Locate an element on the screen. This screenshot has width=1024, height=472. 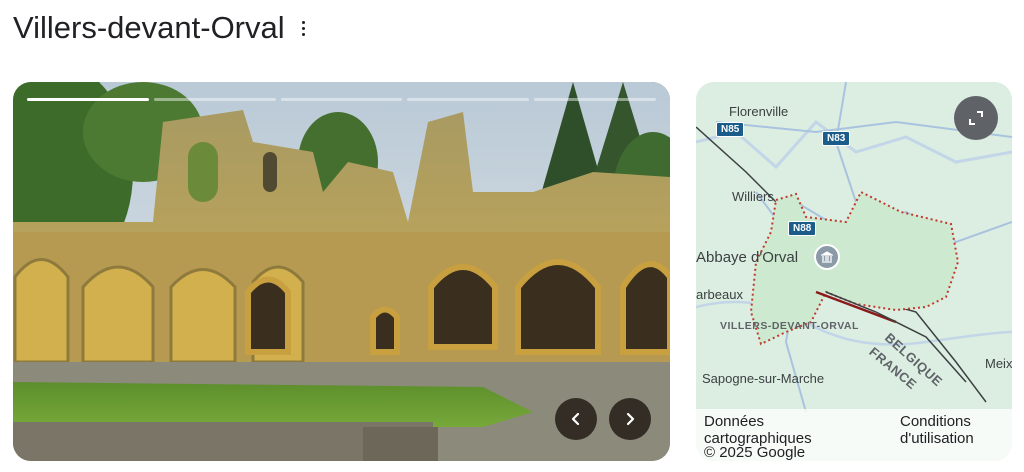
map-label-florenville: Florenville is located at coordinates (759, 111).